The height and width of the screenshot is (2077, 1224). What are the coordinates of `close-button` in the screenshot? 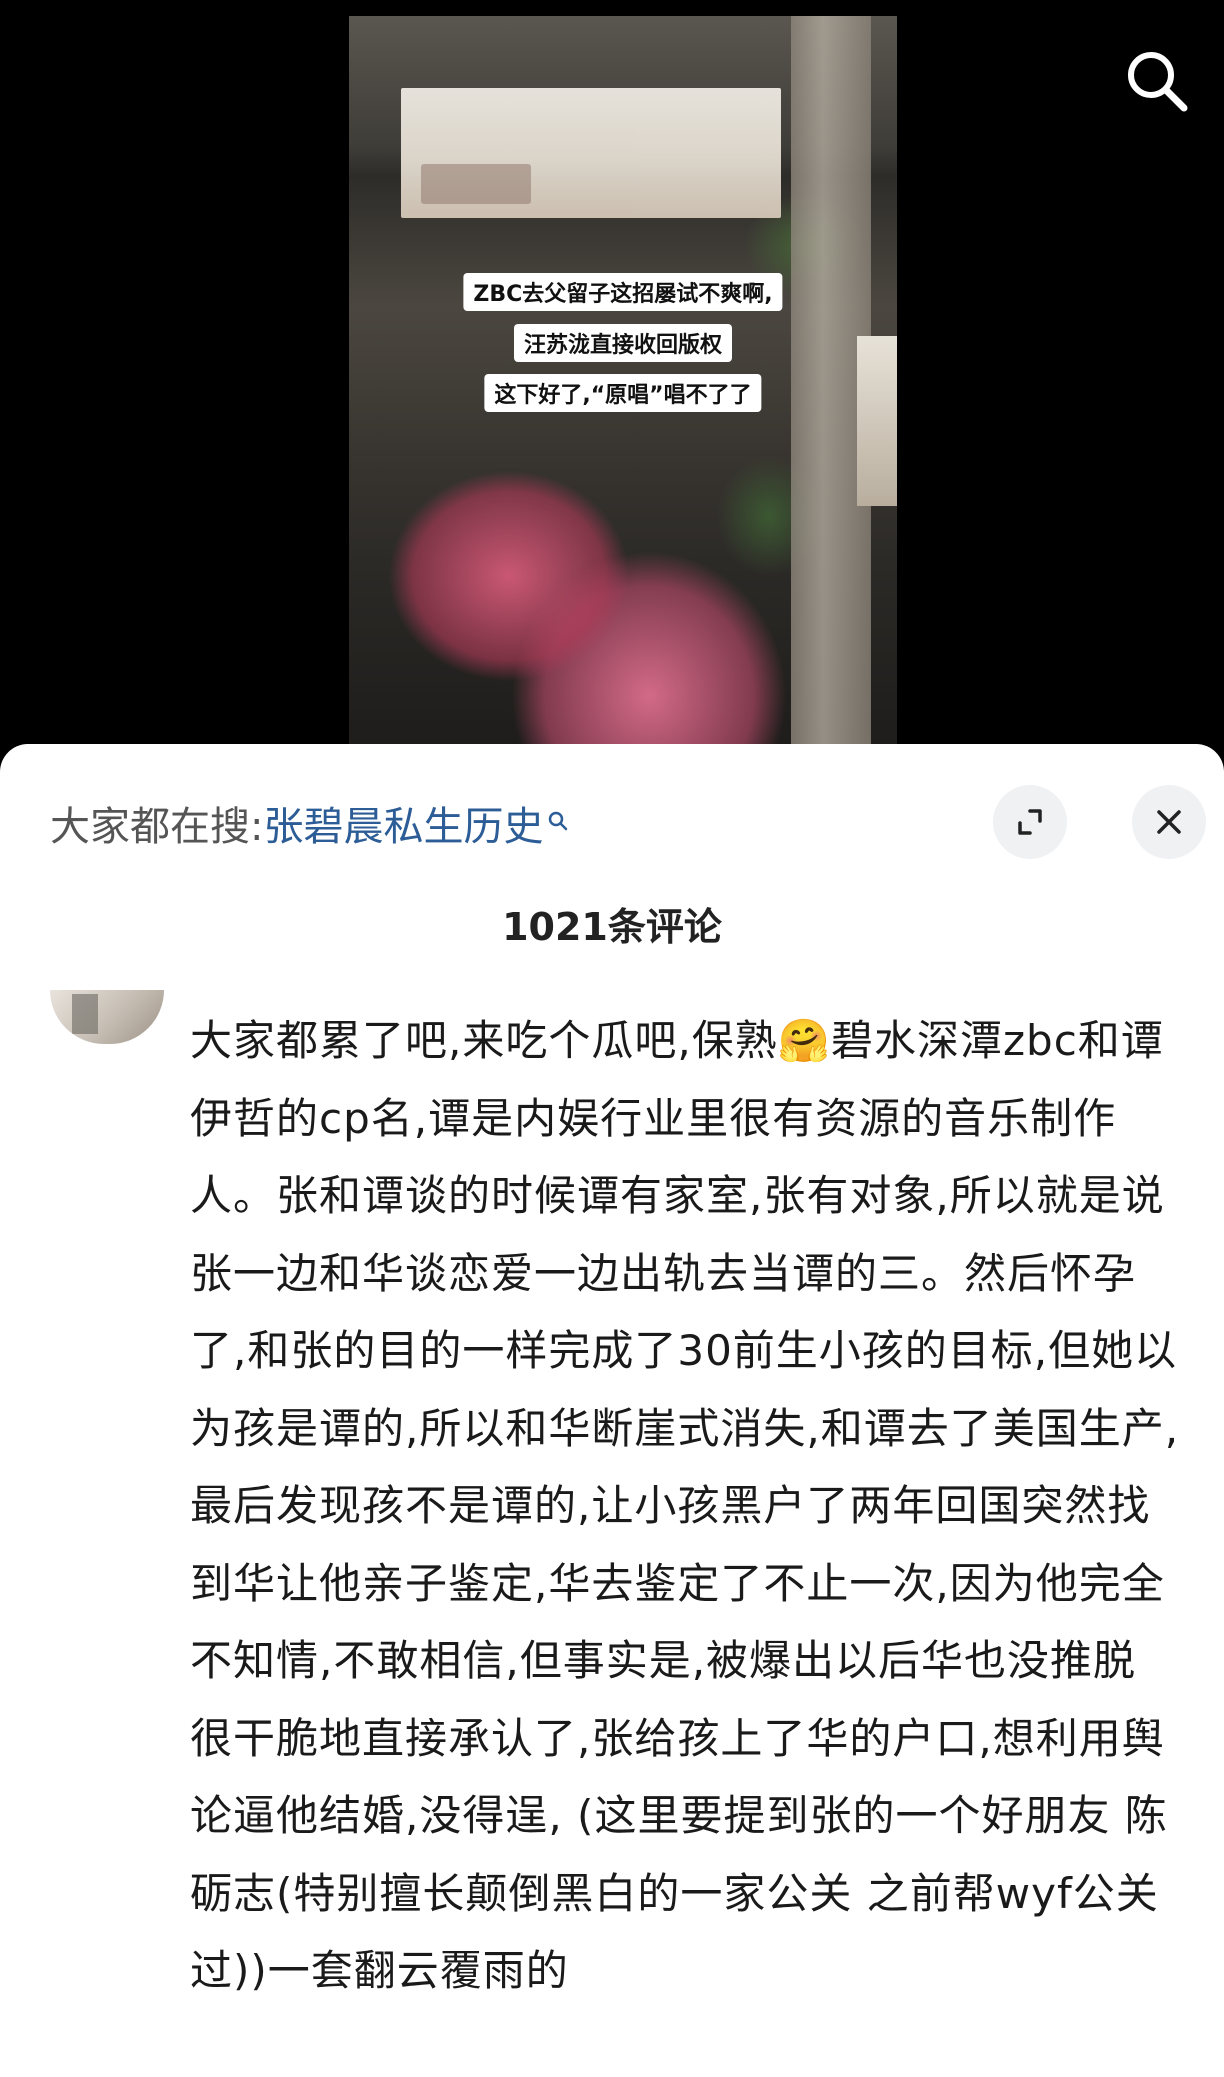 It's located at (1169, 822).